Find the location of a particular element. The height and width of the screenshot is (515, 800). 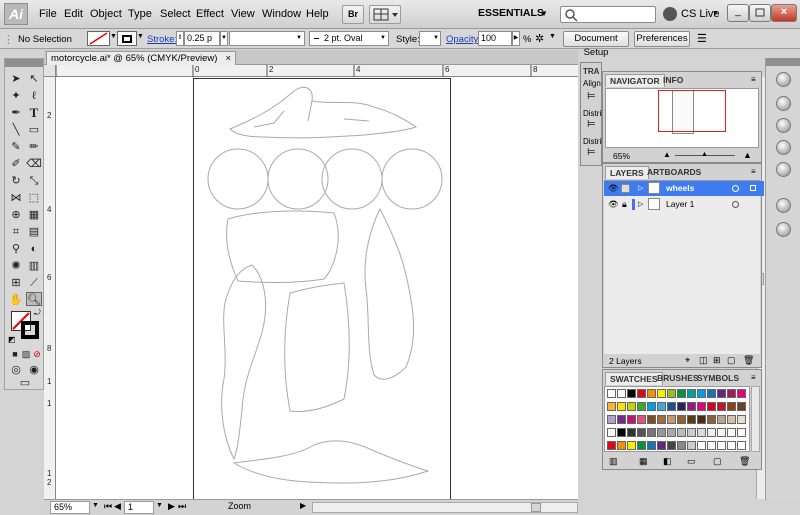

previous-artboard-icon: ◀ is located at coordinates (117, 506).